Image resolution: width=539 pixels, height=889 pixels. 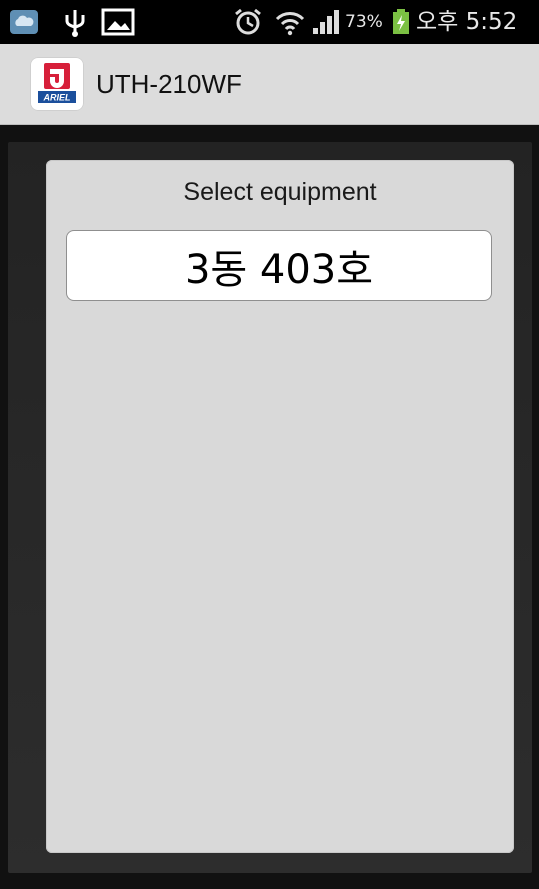 What do you see at coordinates (57, 98) in the screenshot?
I see `app-logo-brand: ARIEL` at bounding box center [57, 98].